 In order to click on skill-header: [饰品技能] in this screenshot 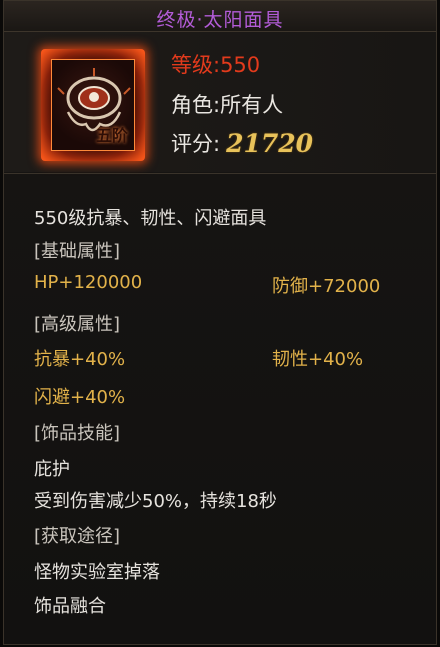, I will do `click(77, 433)`.